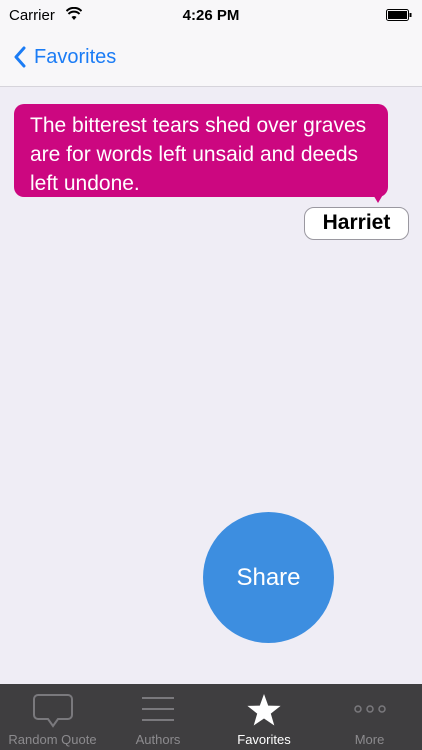  What do you see at coordinates (158, 739) in the screenshot?
I see `tab-label: Authors` at bounding box center [158, 739].